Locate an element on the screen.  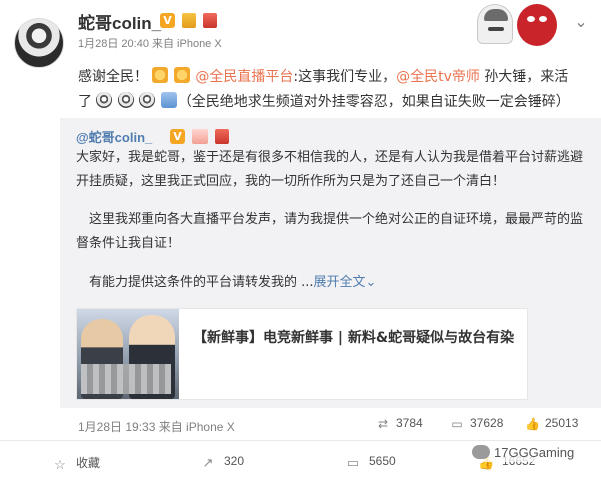
post-text: 感谢全民！ is located at coordinates (113, 77).